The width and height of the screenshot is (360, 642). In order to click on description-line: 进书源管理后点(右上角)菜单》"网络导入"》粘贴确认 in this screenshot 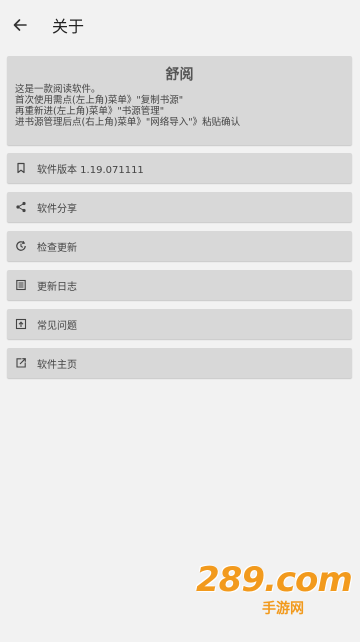, I will do `click(128, 122)`.